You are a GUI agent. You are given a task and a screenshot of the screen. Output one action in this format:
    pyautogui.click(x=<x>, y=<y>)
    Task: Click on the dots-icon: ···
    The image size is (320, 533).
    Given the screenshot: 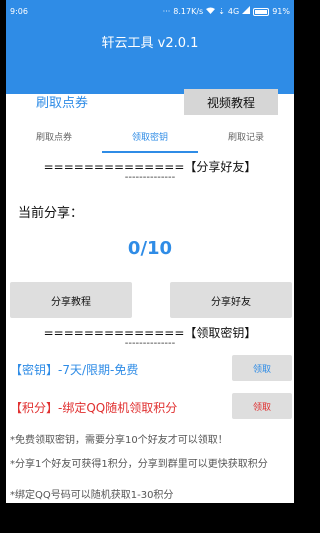 What is the action you would take?
    pyautogui.click(x=166, y=11)
    